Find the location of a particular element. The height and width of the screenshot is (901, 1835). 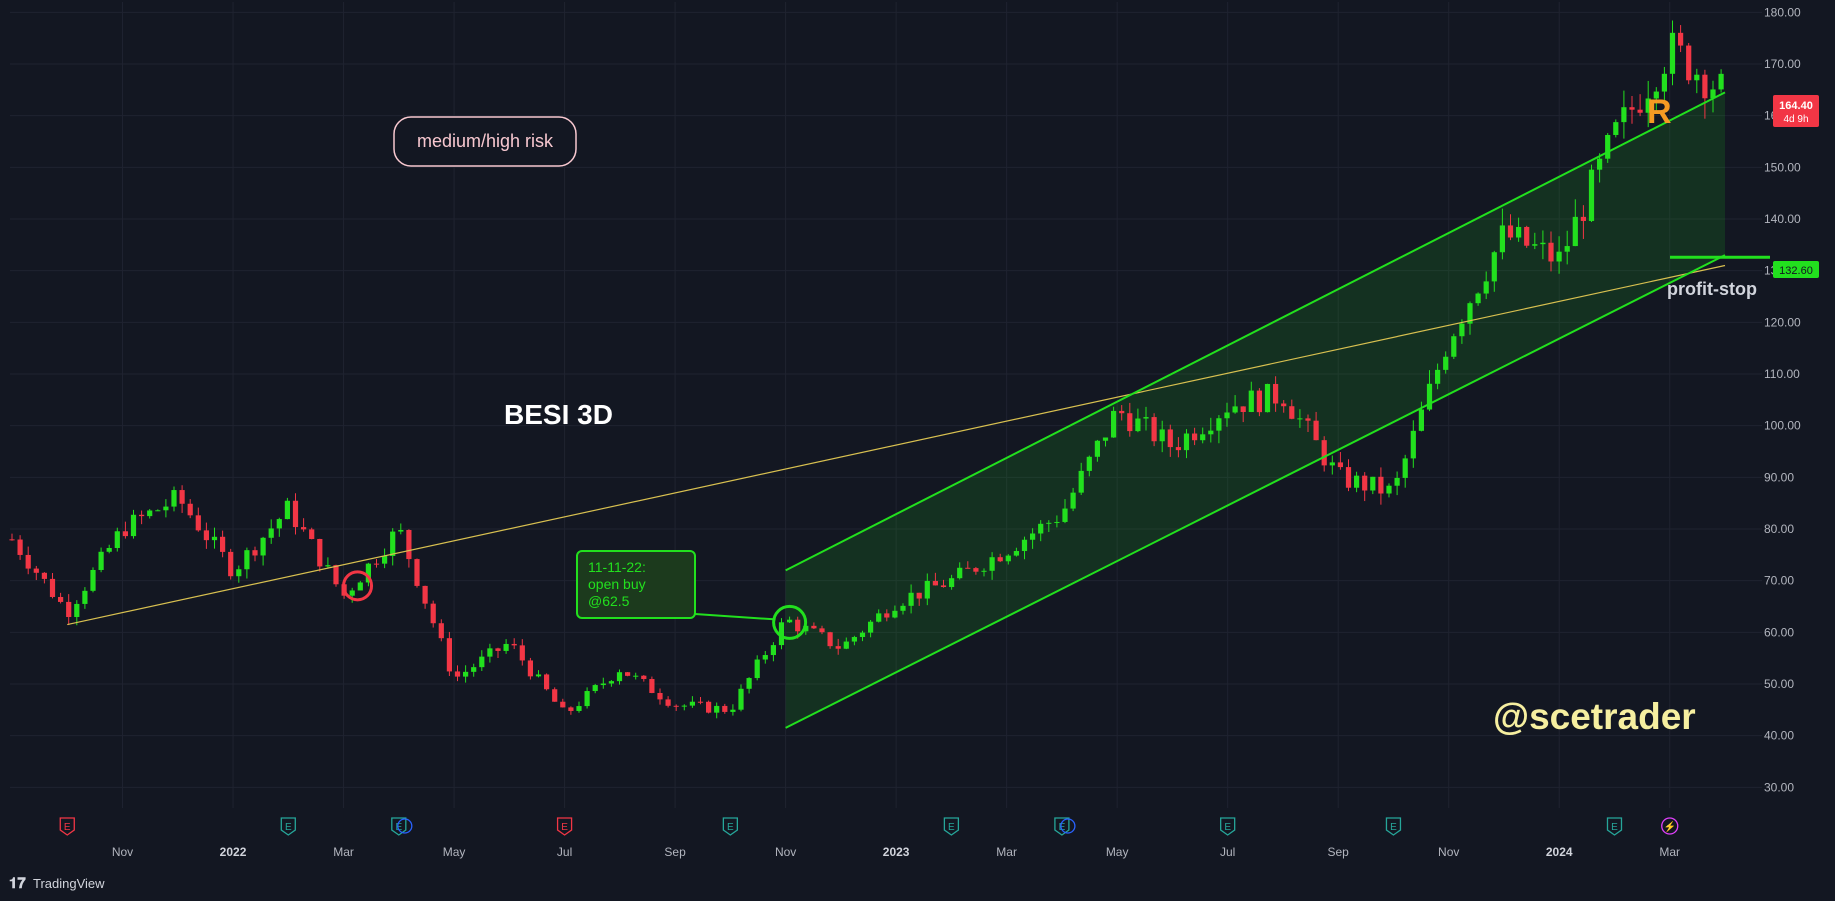

tradingview-logo-icon: 𝟏𝟕 is located at coordinates (17, 883).